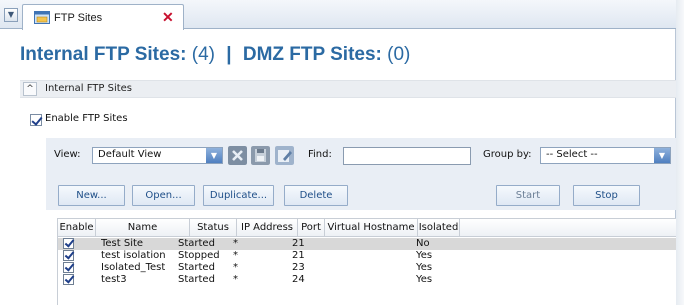 The height and width of the screenshot is (305, 684). Describe the element at coordinates (298, 279) in the screenshot. I see `cell-port: 24` at that location.